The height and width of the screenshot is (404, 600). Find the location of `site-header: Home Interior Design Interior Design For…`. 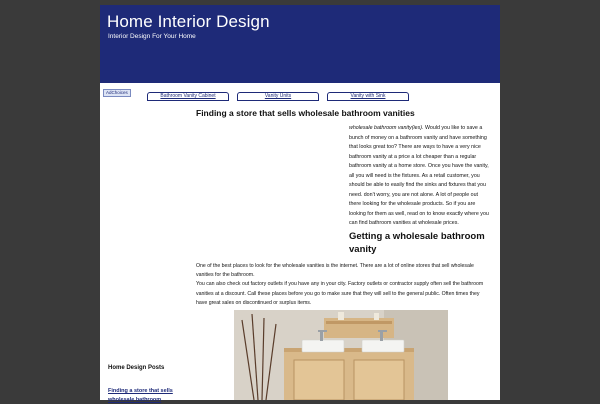

site-header: Home Interior Design Interior Design For… is located at coordinates (300, 44).